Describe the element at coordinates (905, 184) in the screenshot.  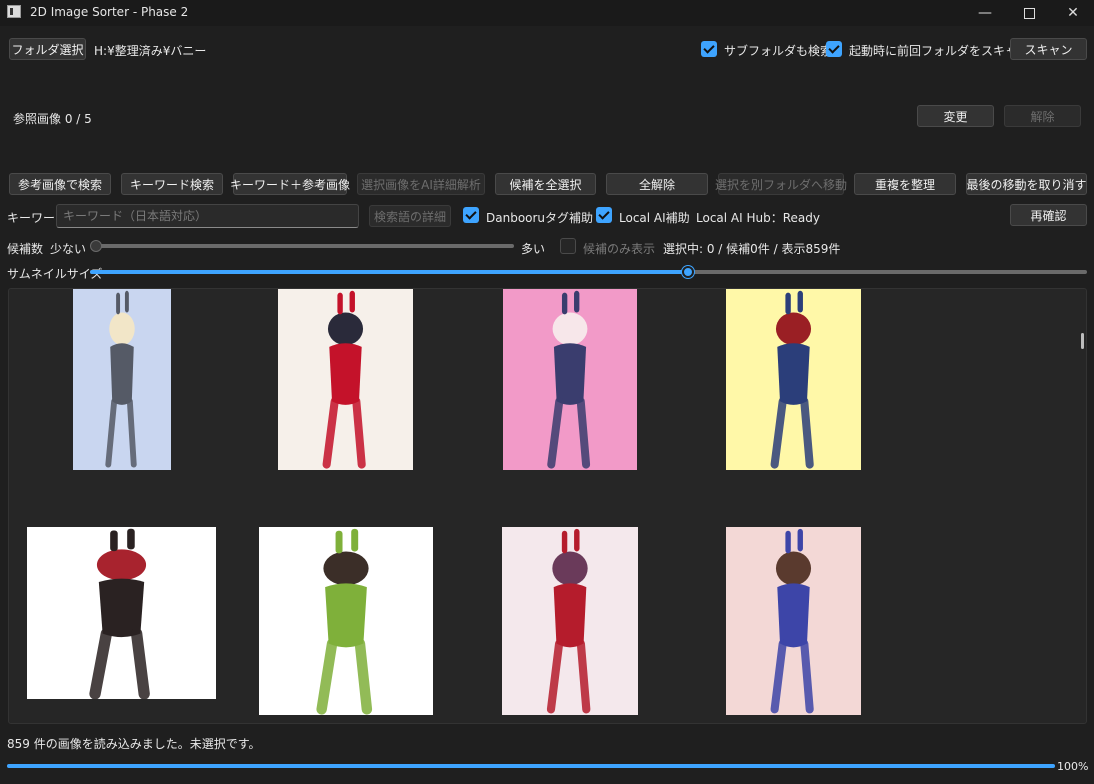
I see `organize-duplicates-button: 重複を整理` at that location.